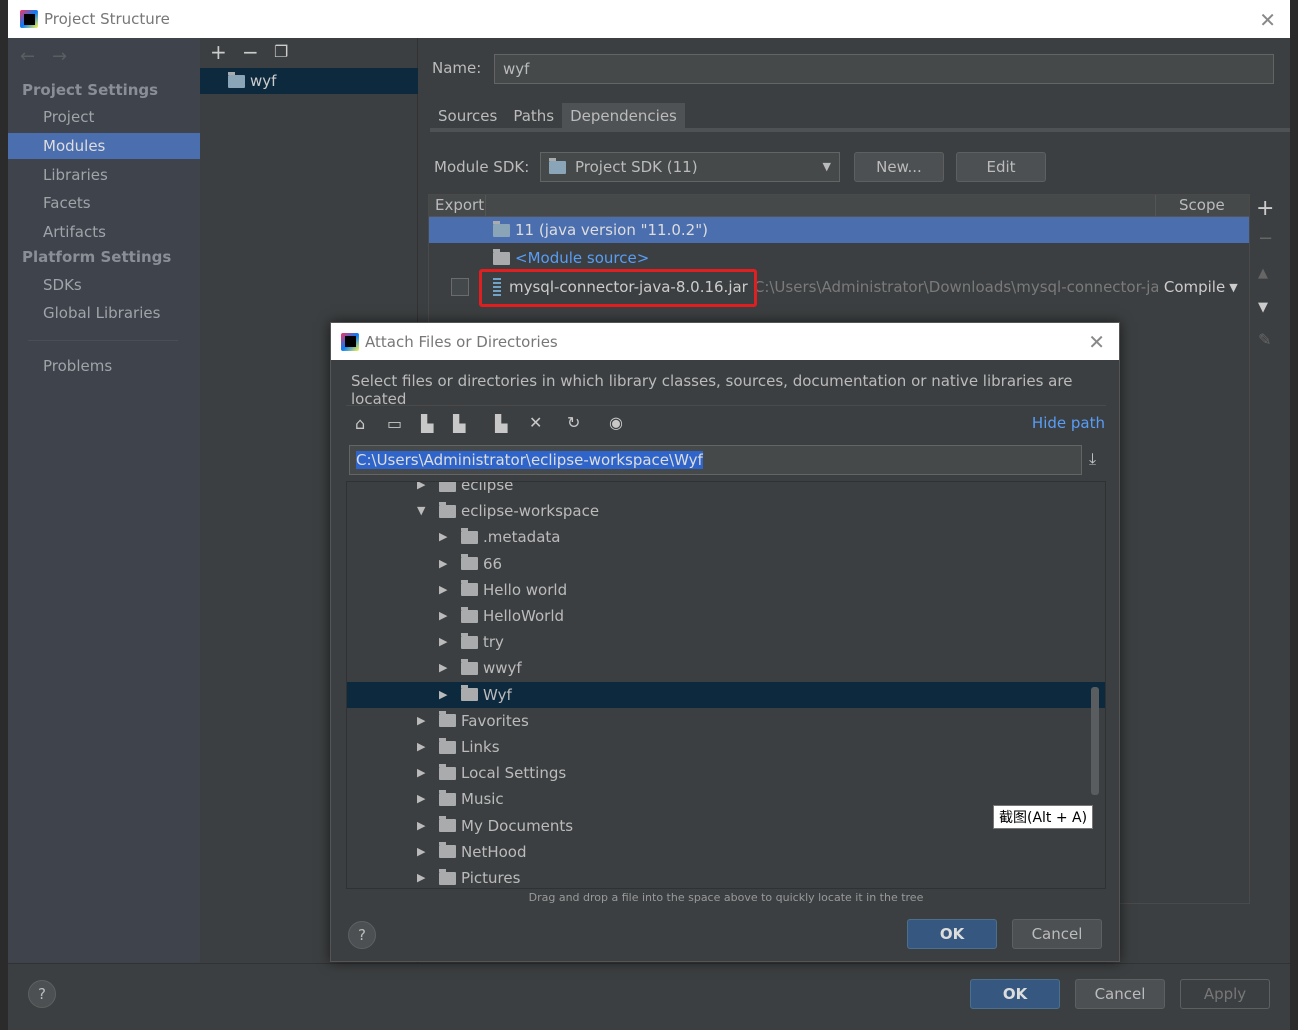 This screenshot has width=1298, height=1030. What do you see at coordinates (1194, 287) in the screenshot?
I see `scope-select: Compile` at bounding box center [1194, 287].